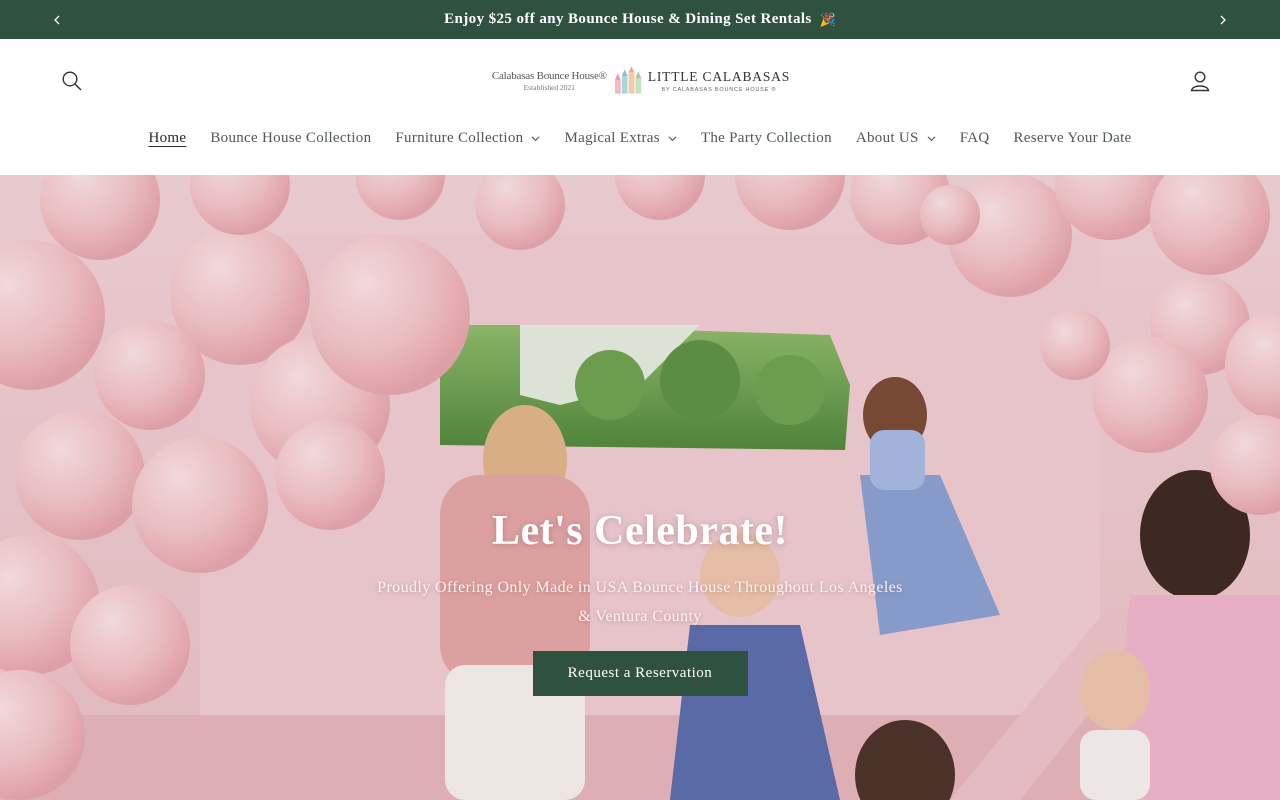 The width and height of the screenshot is (1280, 800). I want to click on nav-item-furniture-collection: Furniture Collection, so click(467, 138).